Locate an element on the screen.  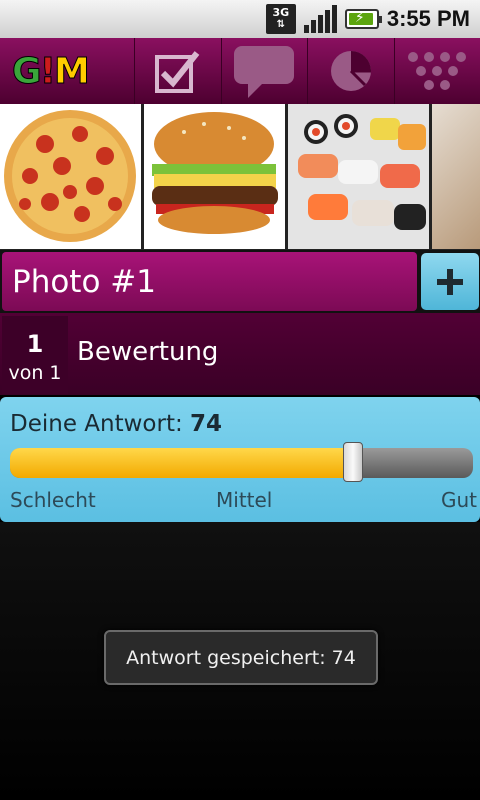
pie-chart-icon is located at coordinates (350, 71).